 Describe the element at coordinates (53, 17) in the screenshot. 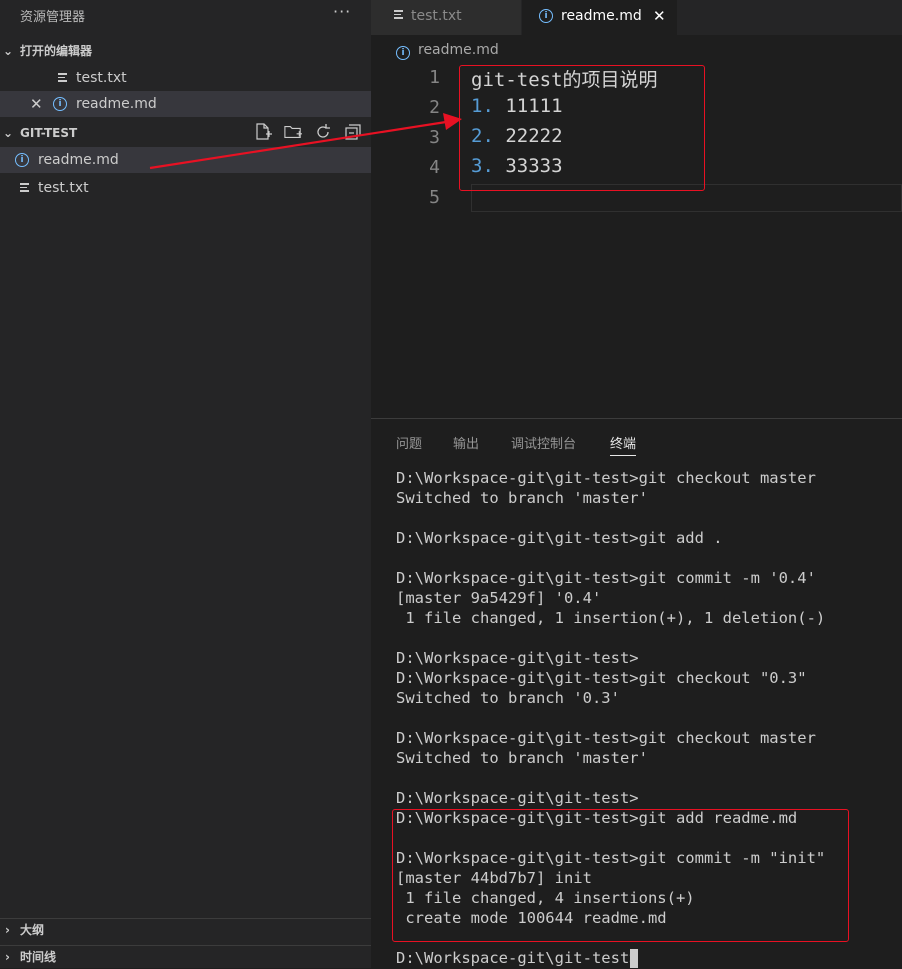

I see `explorer-title: 资源管理器` at that location.